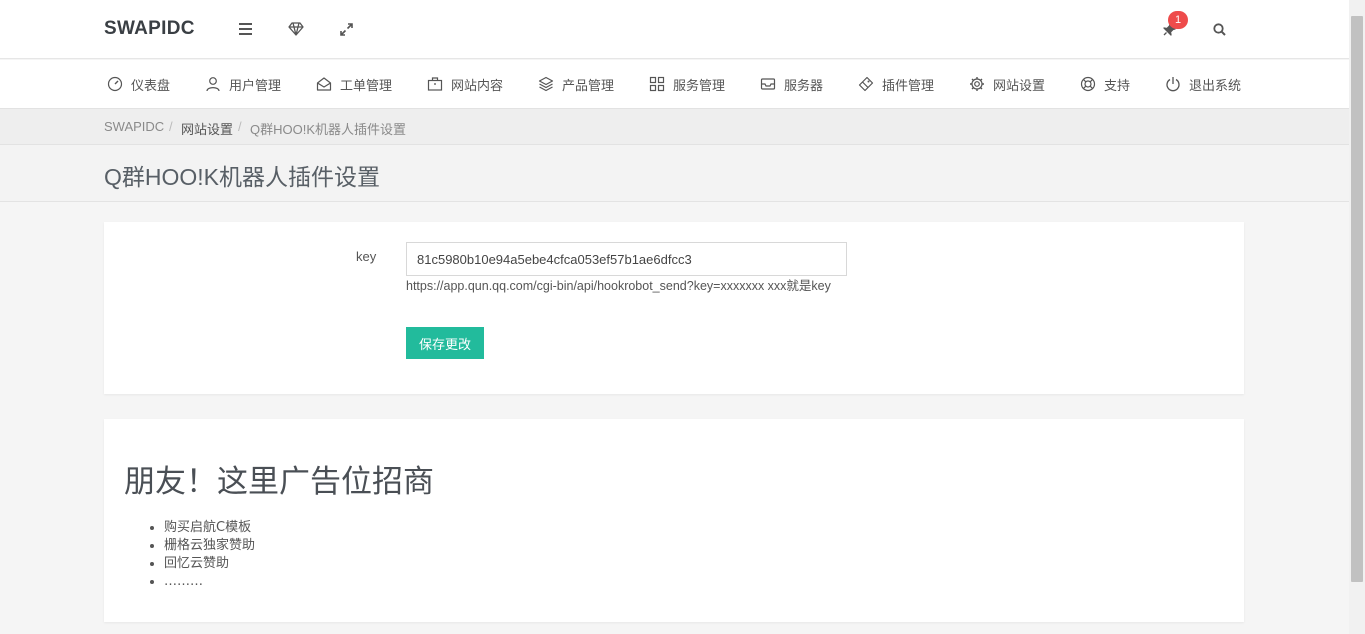 This screenshot has height=634, width=1365. I want to click on layers-icon, so click(546, 84).